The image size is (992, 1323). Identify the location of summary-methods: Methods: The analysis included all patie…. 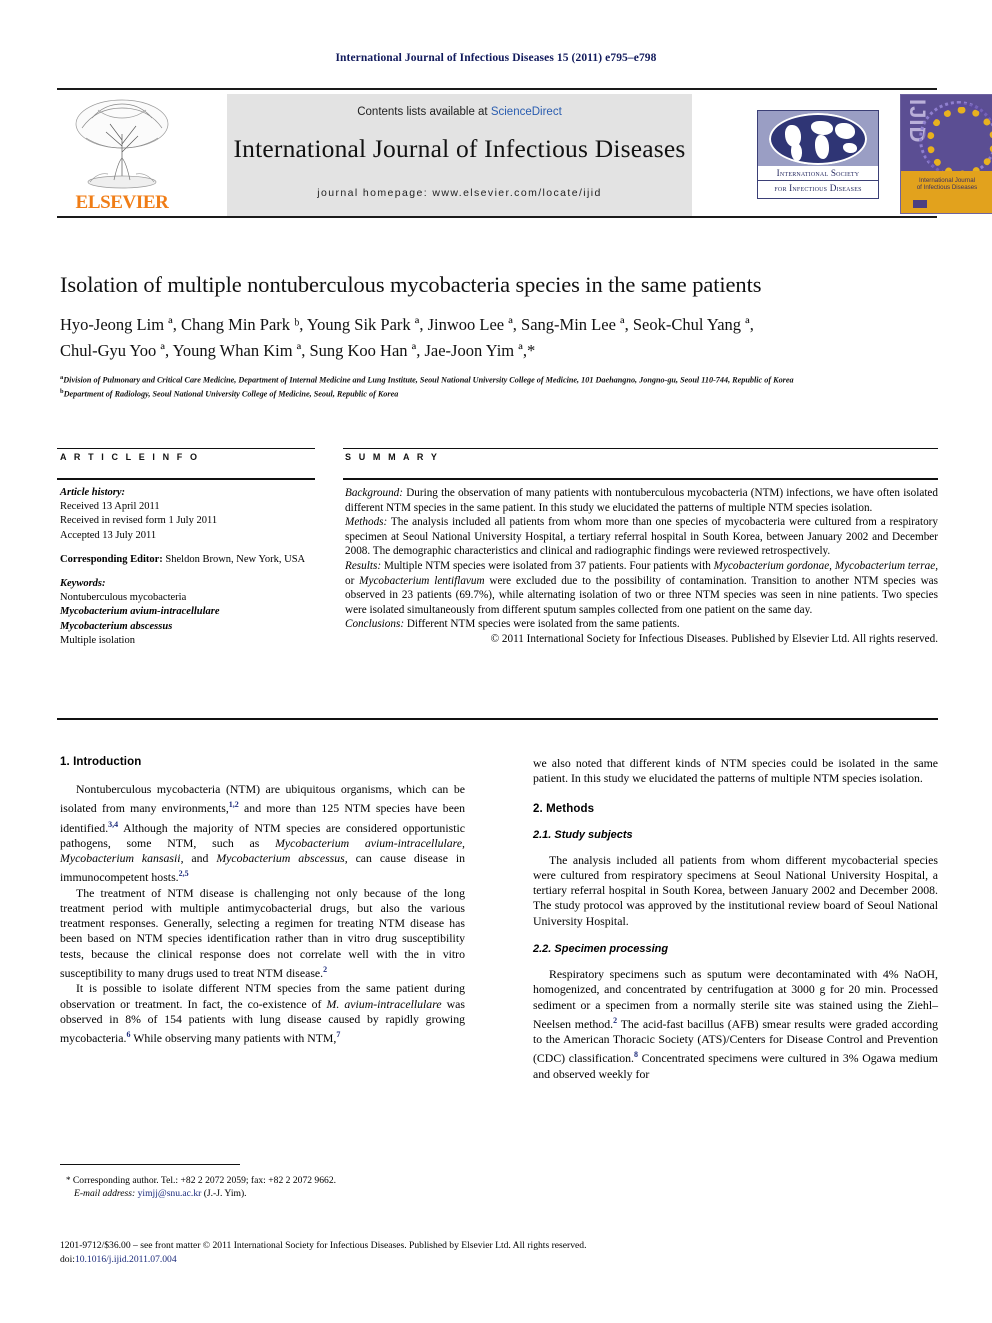
(641, 537).